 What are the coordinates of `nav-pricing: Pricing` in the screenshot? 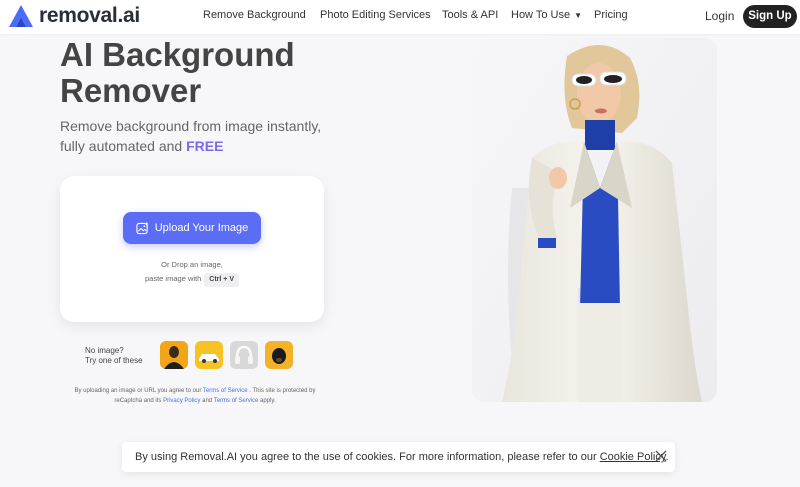 It's located at (611, 15).